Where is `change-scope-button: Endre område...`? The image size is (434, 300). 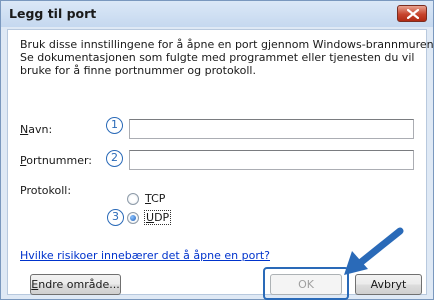 change-scope-button: Endre område... is located at coordinates (75, 284).